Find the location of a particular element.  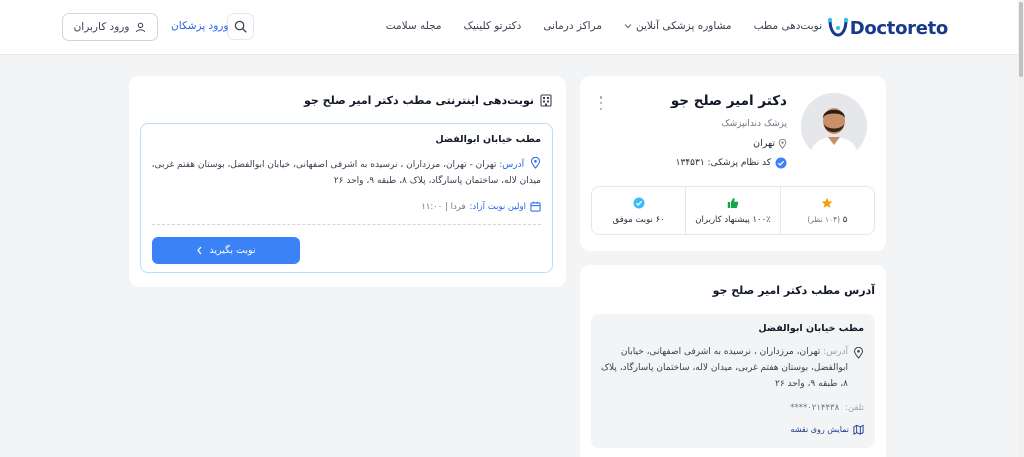

doctor-city: تهران is located at coordinates (770, 143).